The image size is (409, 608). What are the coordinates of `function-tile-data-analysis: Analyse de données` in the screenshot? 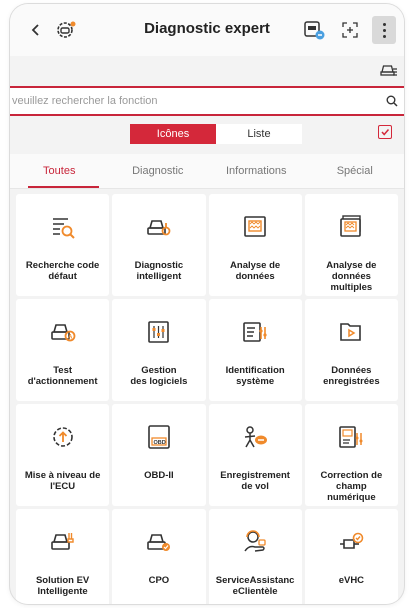 It's located at (255, 245).